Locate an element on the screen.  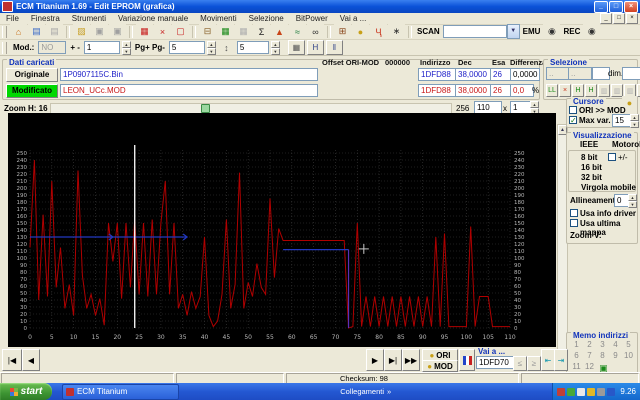
sel-end-icon: H is located at coordinates (578, 90).